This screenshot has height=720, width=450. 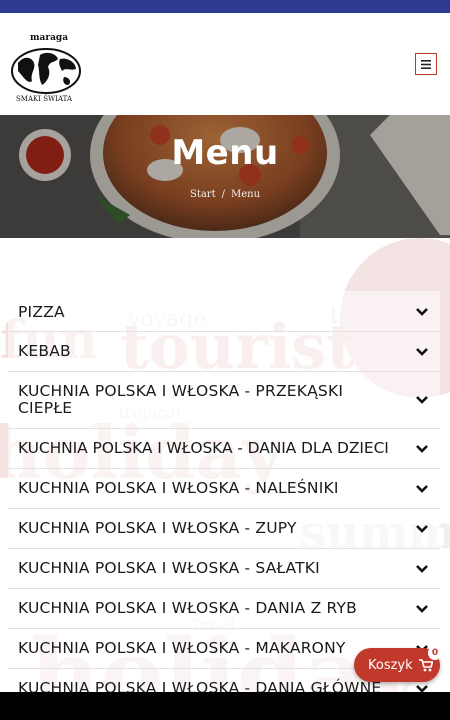 I want to click on site-header: maraga SMAKI ŚWIATA, so click(x=225, y=64).